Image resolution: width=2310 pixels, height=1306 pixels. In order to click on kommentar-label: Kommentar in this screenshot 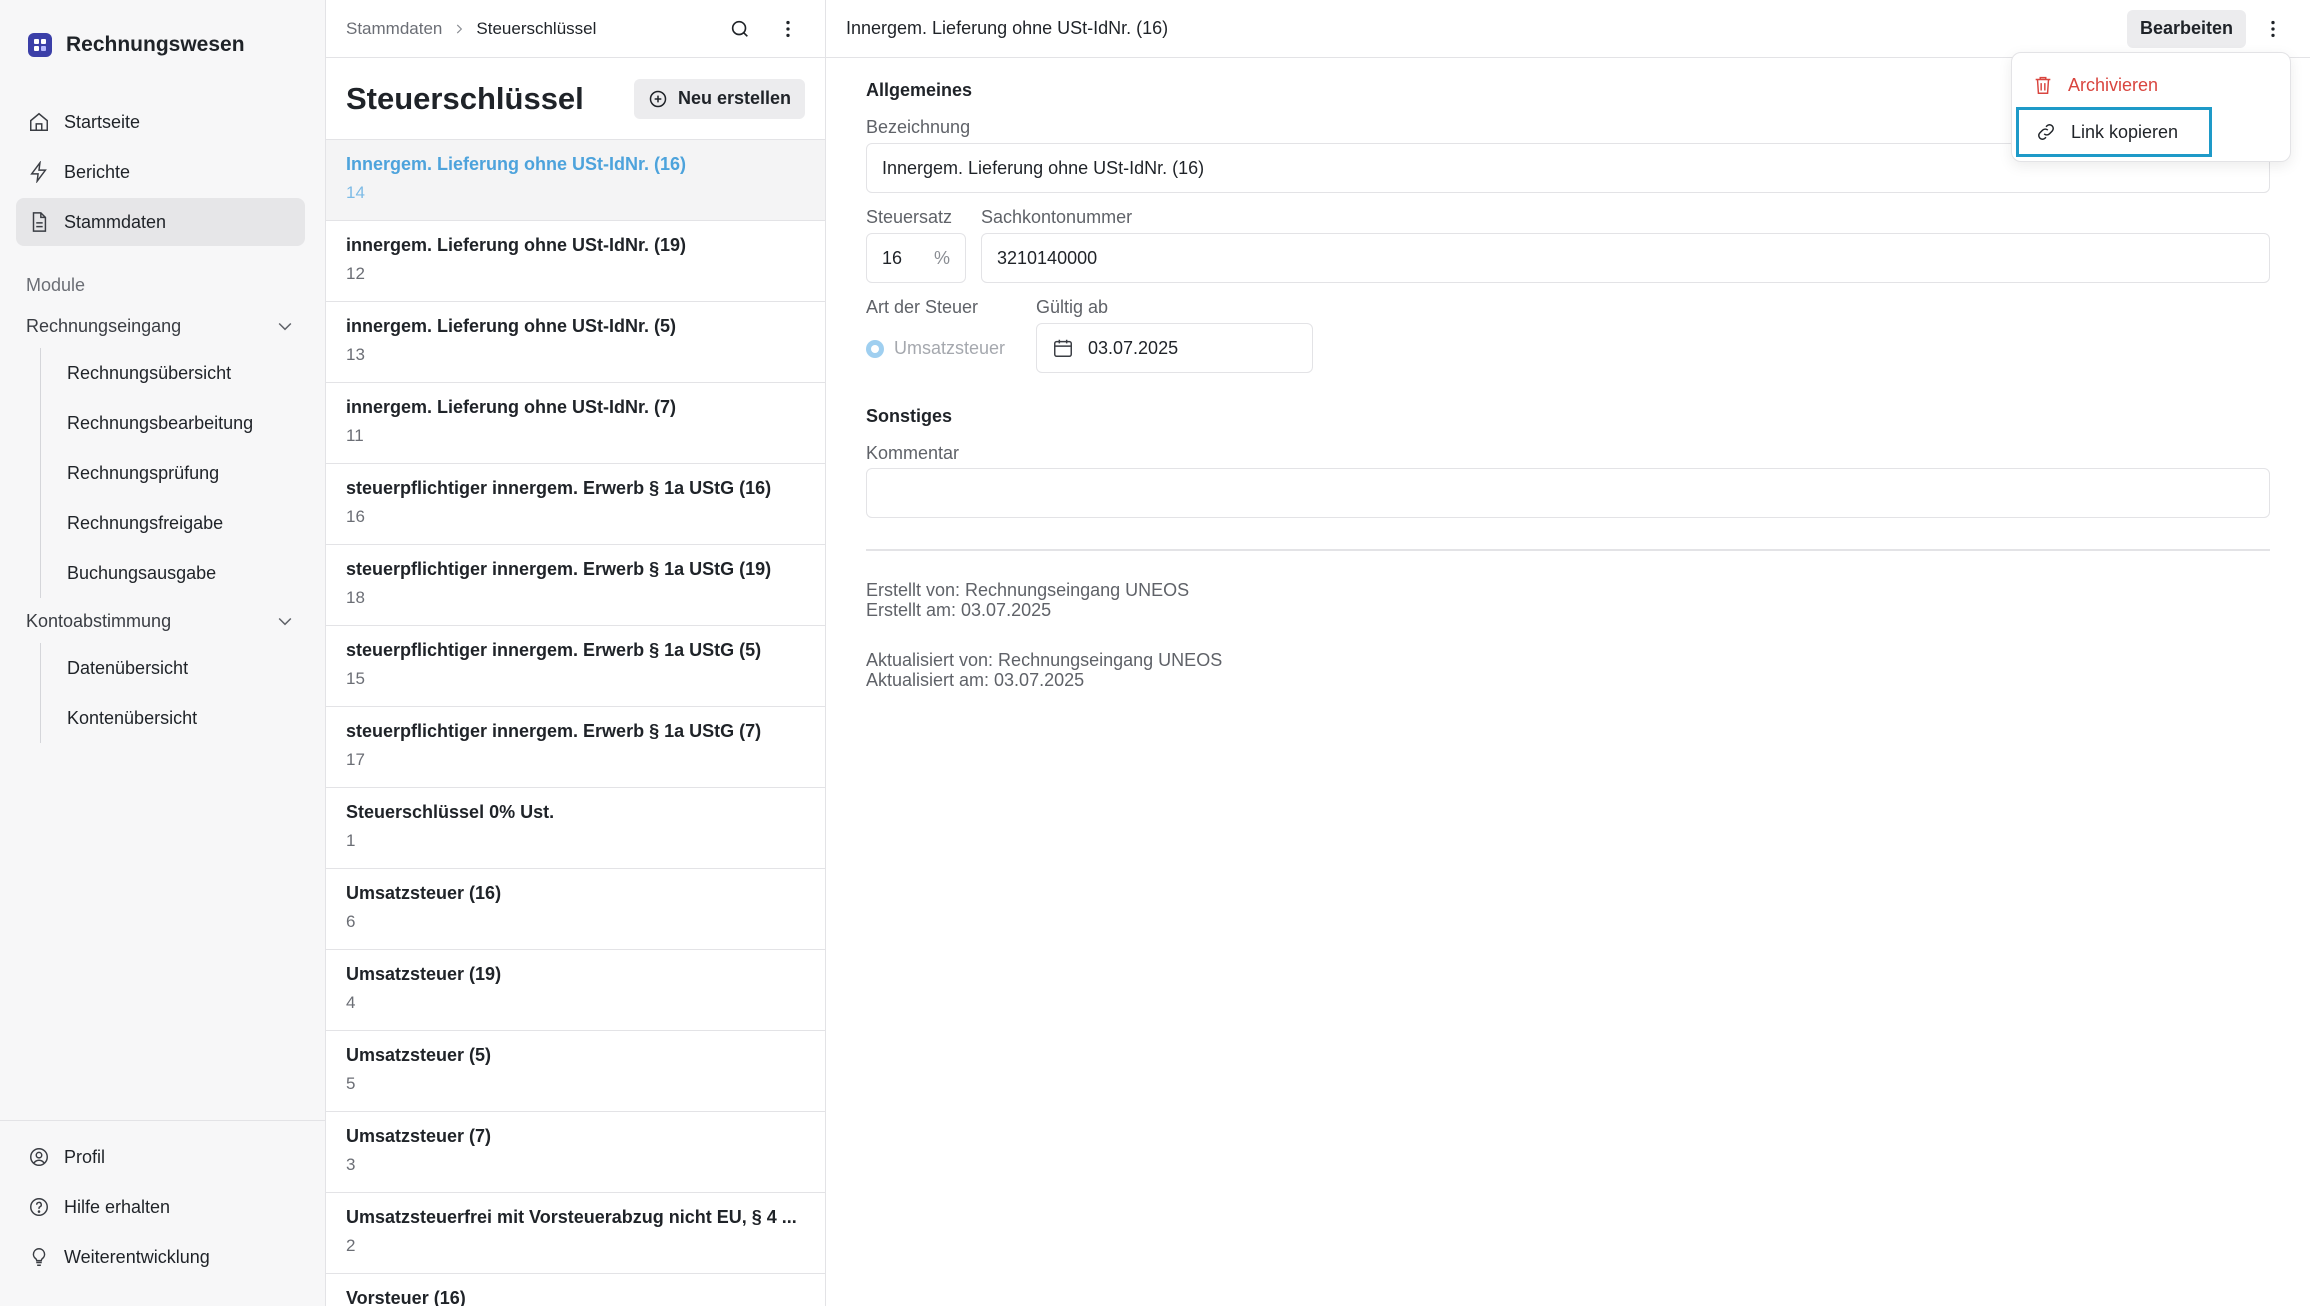, I will do `click(913, 453)`.